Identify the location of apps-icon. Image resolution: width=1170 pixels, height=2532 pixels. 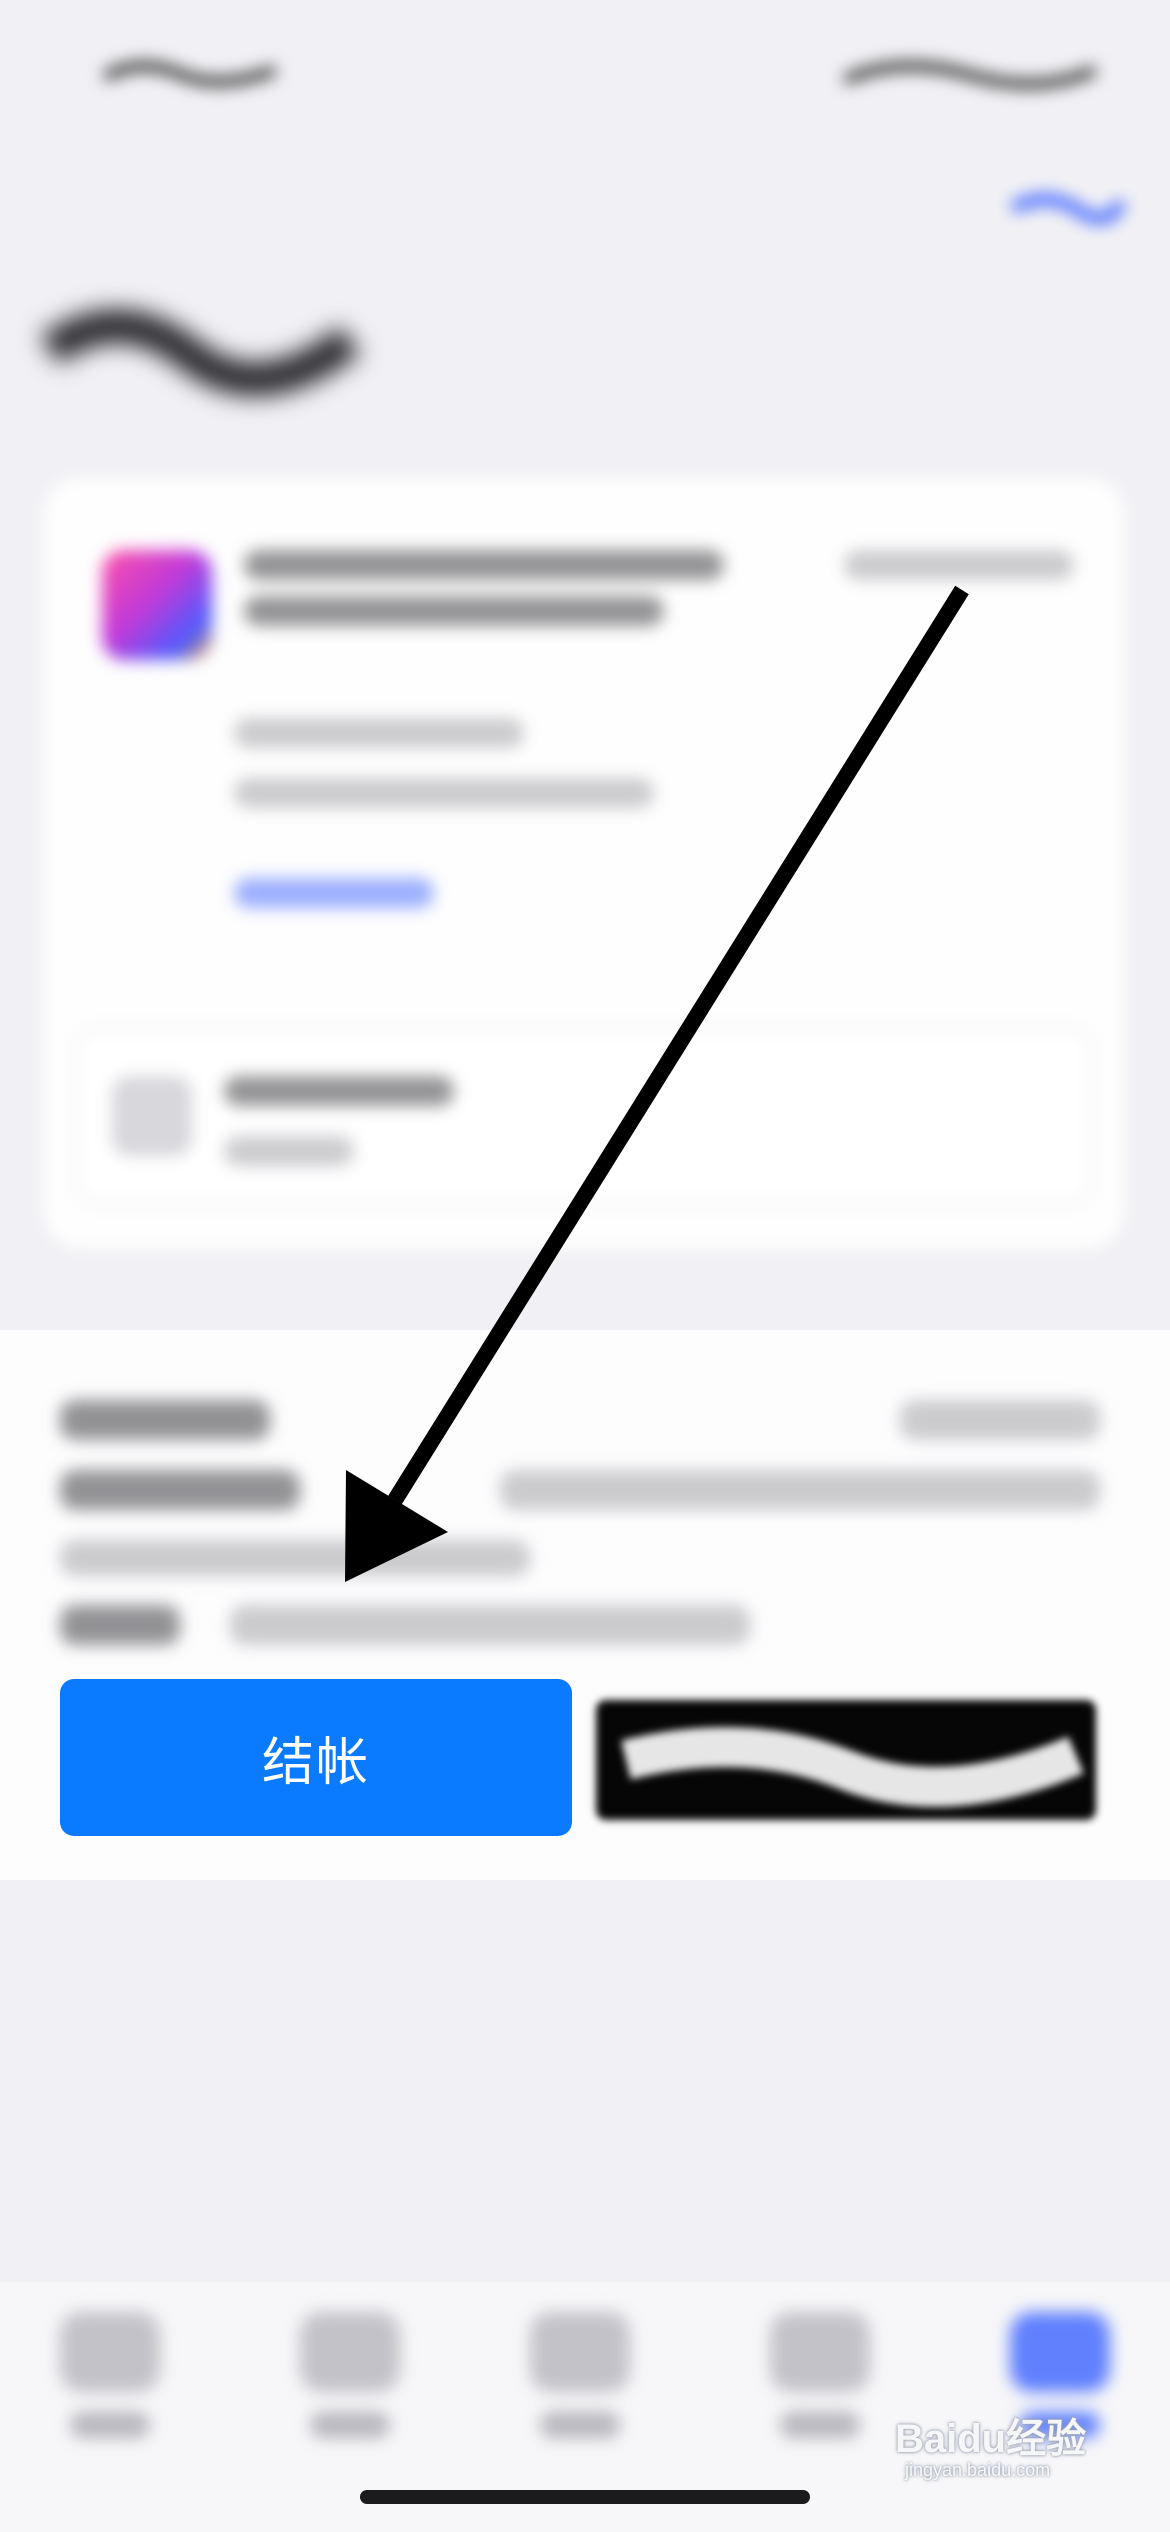
(580, 2352).